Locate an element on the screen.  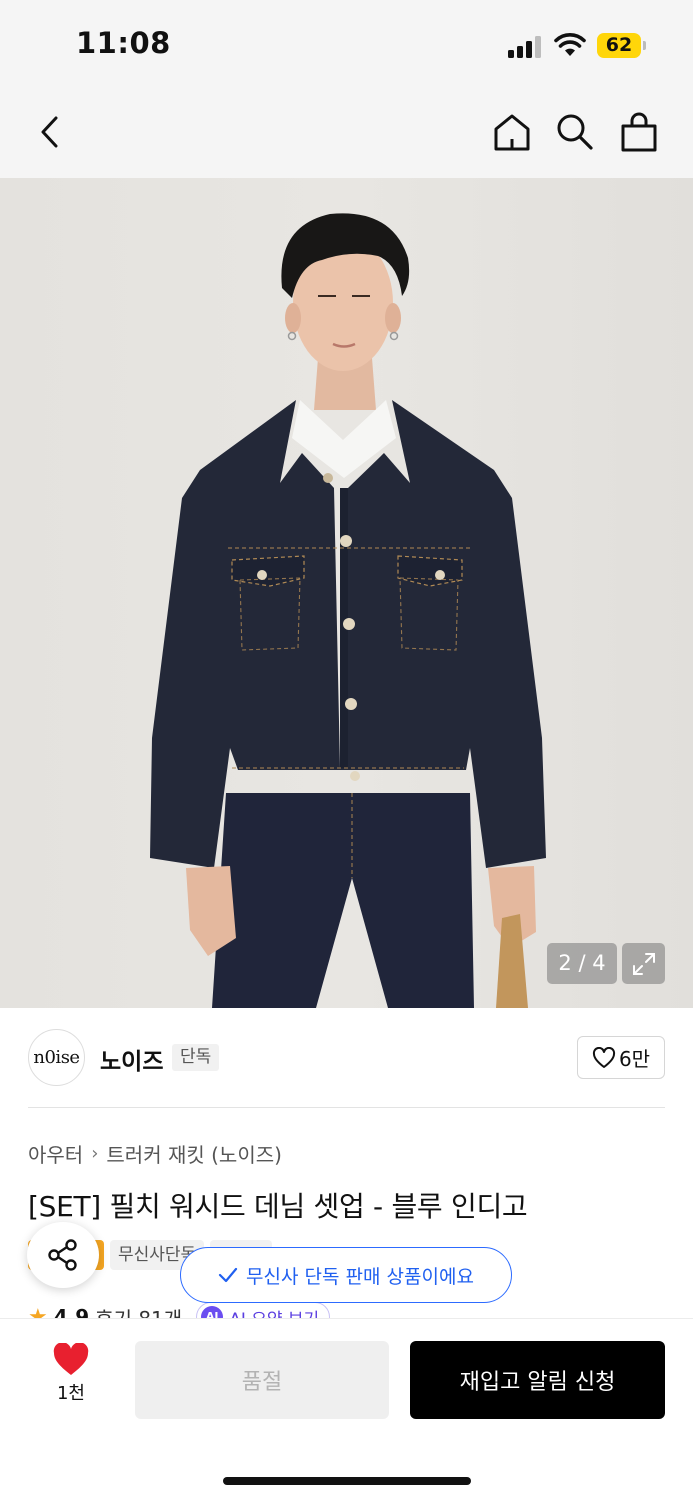
breadcrumb-item-subcategory: 트러커 재킷 (노이즈) is located at coordinates (194, 1153).